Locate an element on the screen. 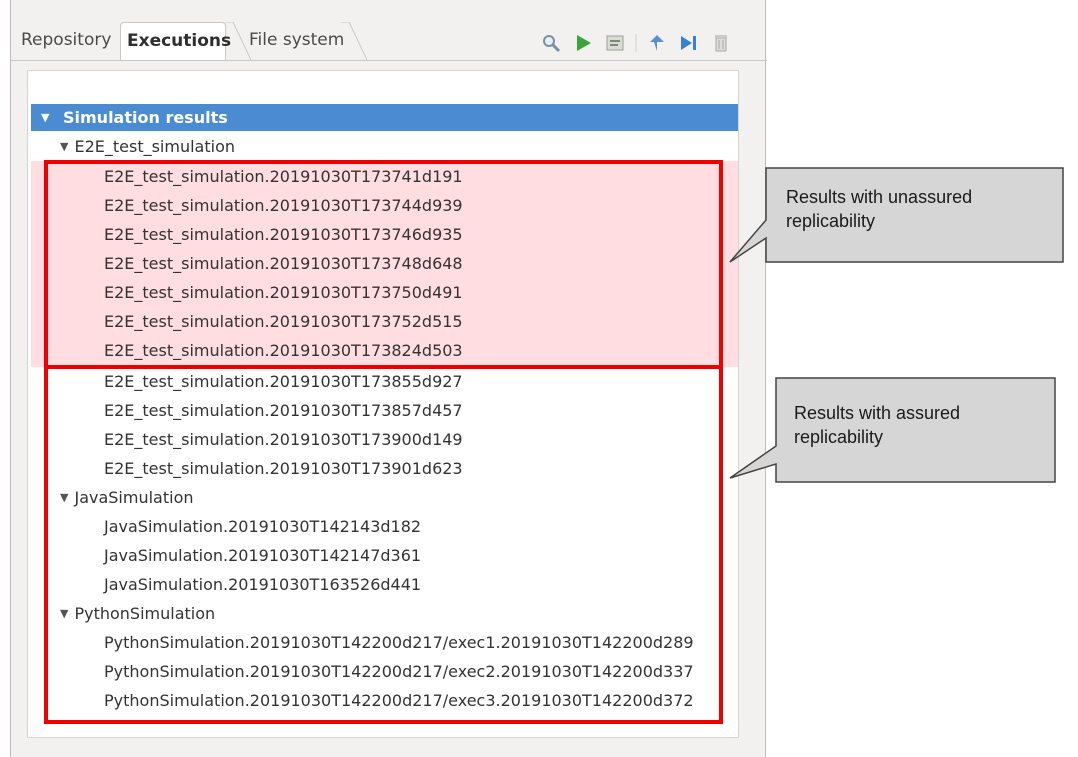 The height and width of the screenshot is (757, 1078). callout-unassured-text: Results with unassured replicability is located at coordinates (879, 209).